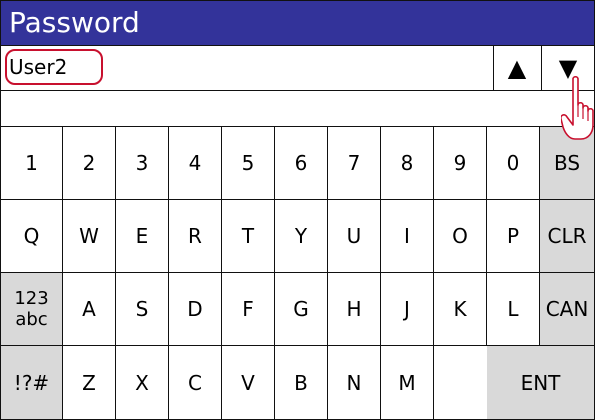 The width and height of the screenshot is (595, 420). I want to click on key-i: I, so click(407, 236).